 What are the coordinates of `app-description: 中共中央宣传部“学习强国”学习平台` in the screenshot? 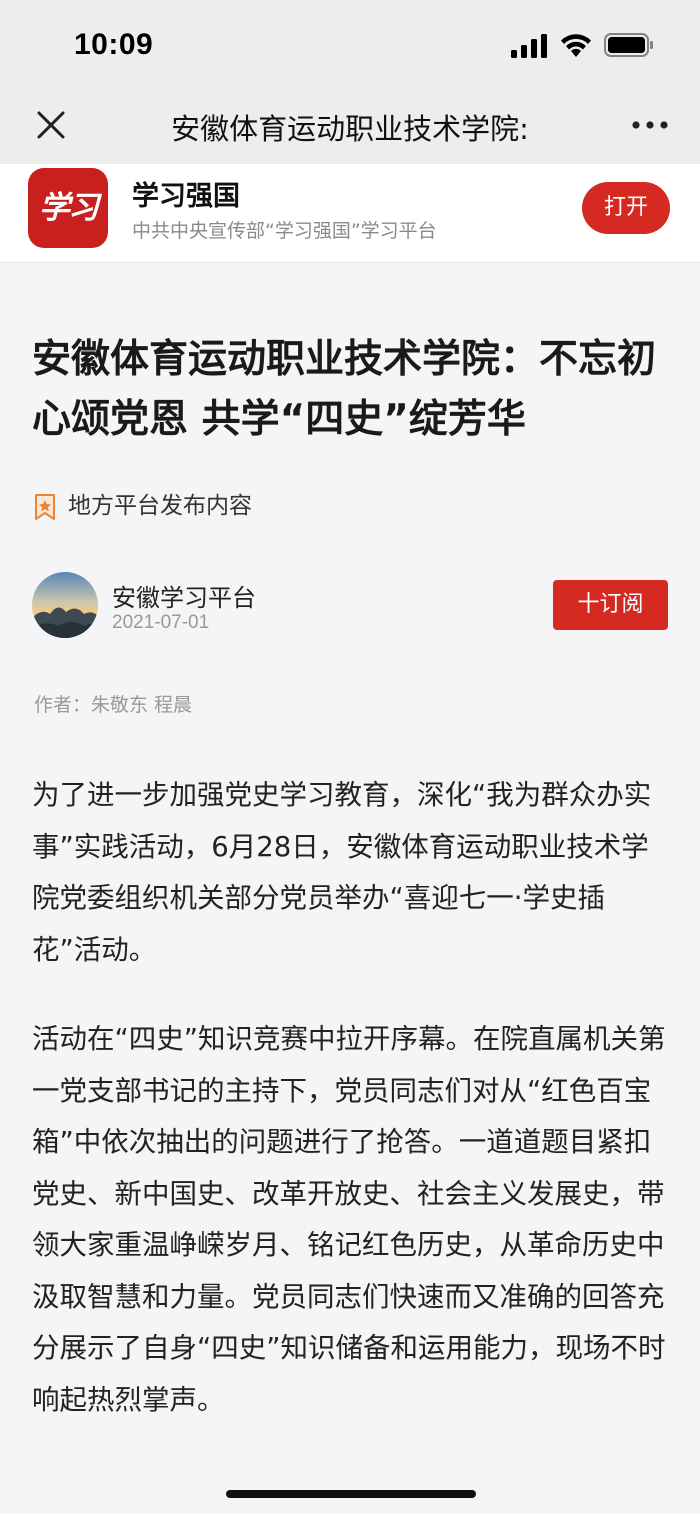 It's located at (284, 231).